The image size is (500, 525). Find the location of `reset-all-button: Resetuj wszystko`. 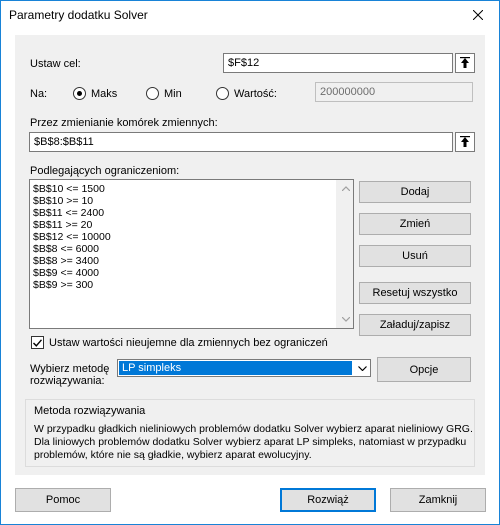

reset-all-button: Resetuj wszystko is located at coordinates (415, 293).